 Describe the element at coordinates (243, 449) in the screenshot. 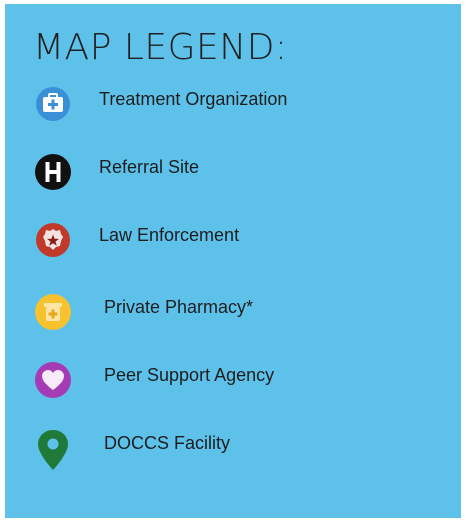

I see `legend-item-doccs-facility: DOCCS Facility` at that location.